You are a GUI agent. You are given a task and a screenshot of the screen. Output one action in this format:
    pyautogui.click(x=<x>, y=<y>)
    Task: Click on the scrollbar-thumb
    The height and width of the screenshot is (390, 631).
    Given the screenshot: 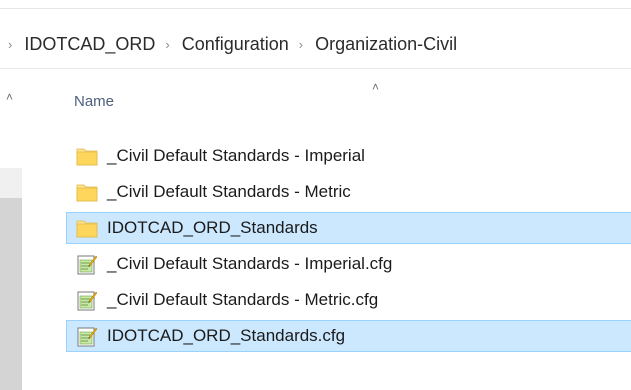 What is the action you would take?
    pyautogui.click(x=11, y=294)
    